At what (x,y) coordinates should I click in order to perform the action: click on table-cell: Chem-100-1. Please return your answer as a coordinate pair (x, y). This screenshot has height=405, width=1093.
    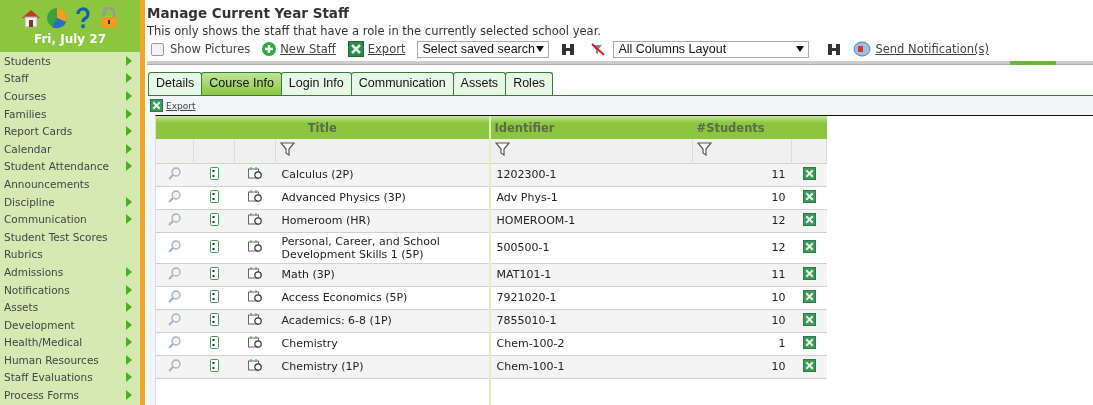
    Looking at the image, I should click on (530, 366).